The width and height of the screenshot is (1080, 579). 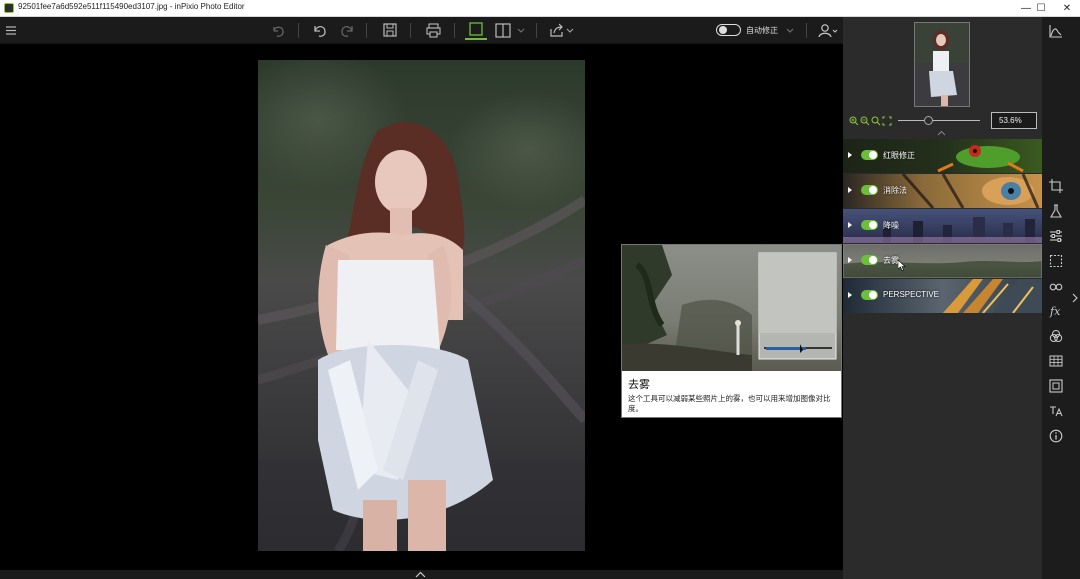 What do you see at coordinates (278, 30) in the screenshot?
I see `undo-all-icon` at bounding box center [278, 30].